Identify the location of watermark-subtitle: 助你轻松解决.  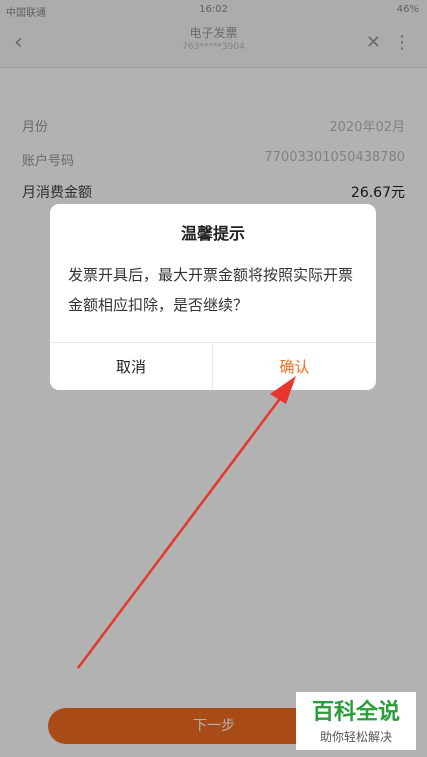
(355, 737).